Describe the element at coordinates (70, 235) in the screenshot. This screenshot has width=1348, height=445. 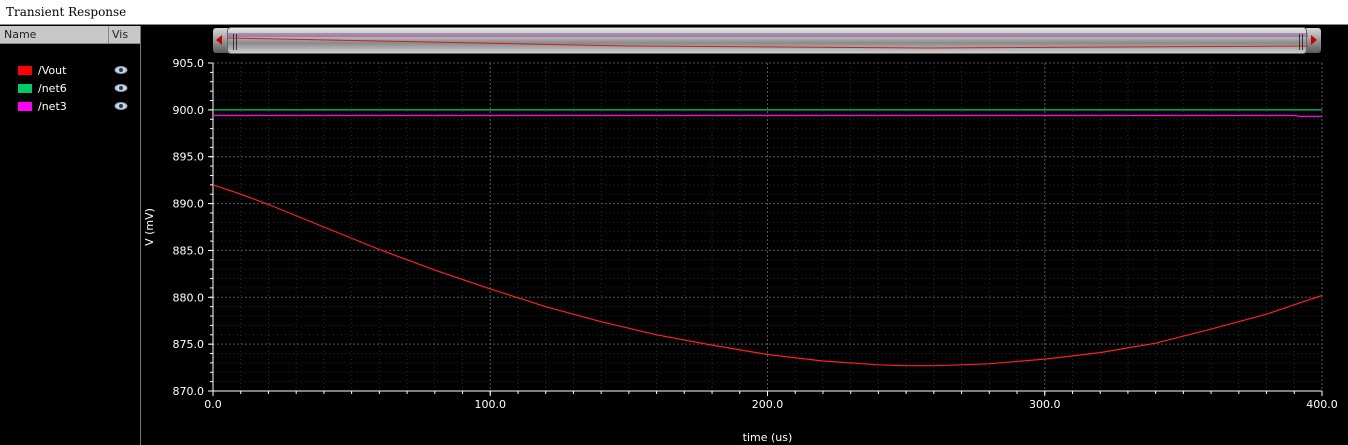
I see `signal-list-panel: Name Vis /Vout/net6/net3` at that location.